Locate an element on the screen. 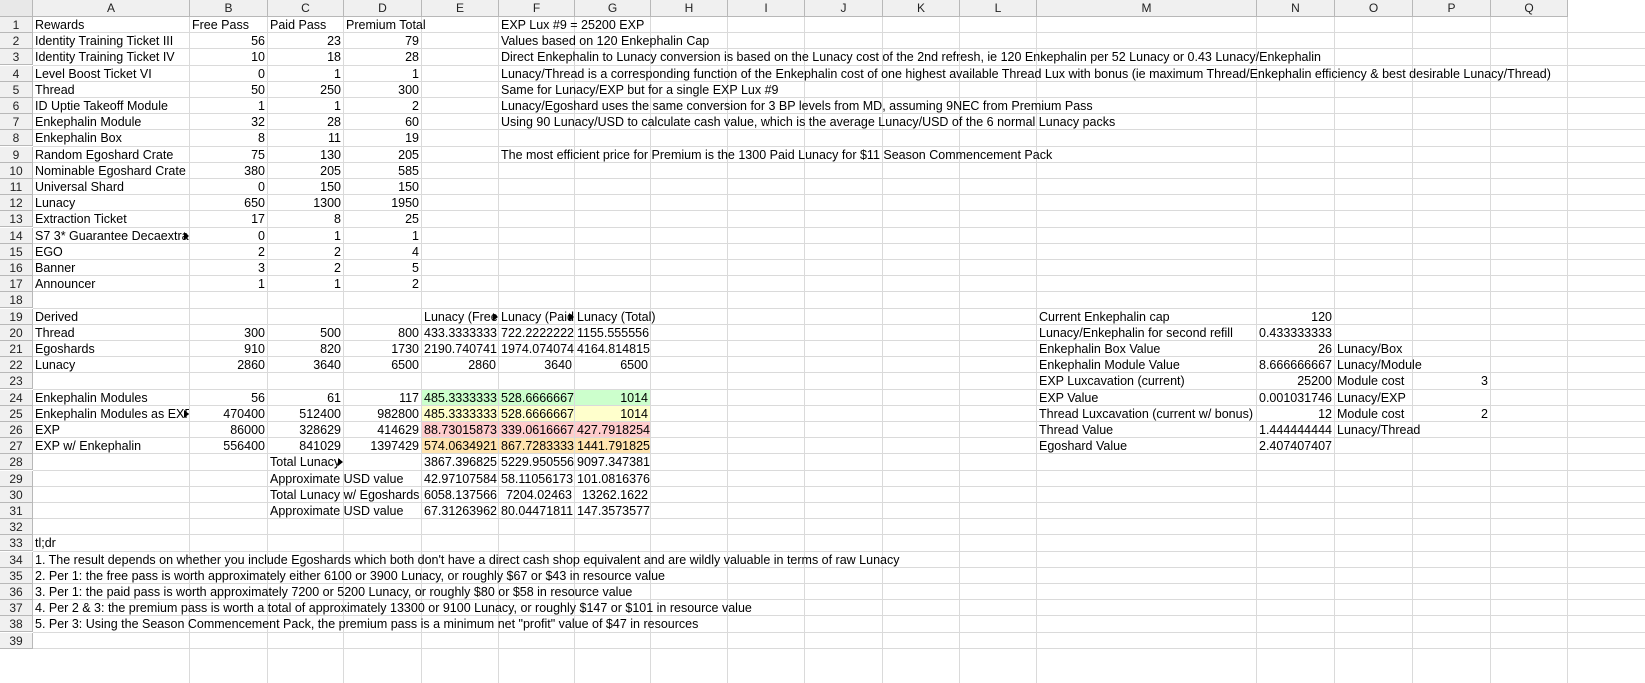 This screenshot has height=683, width=1645. cell-a7: Enkephalin Module is located at coordinates (88, 121).